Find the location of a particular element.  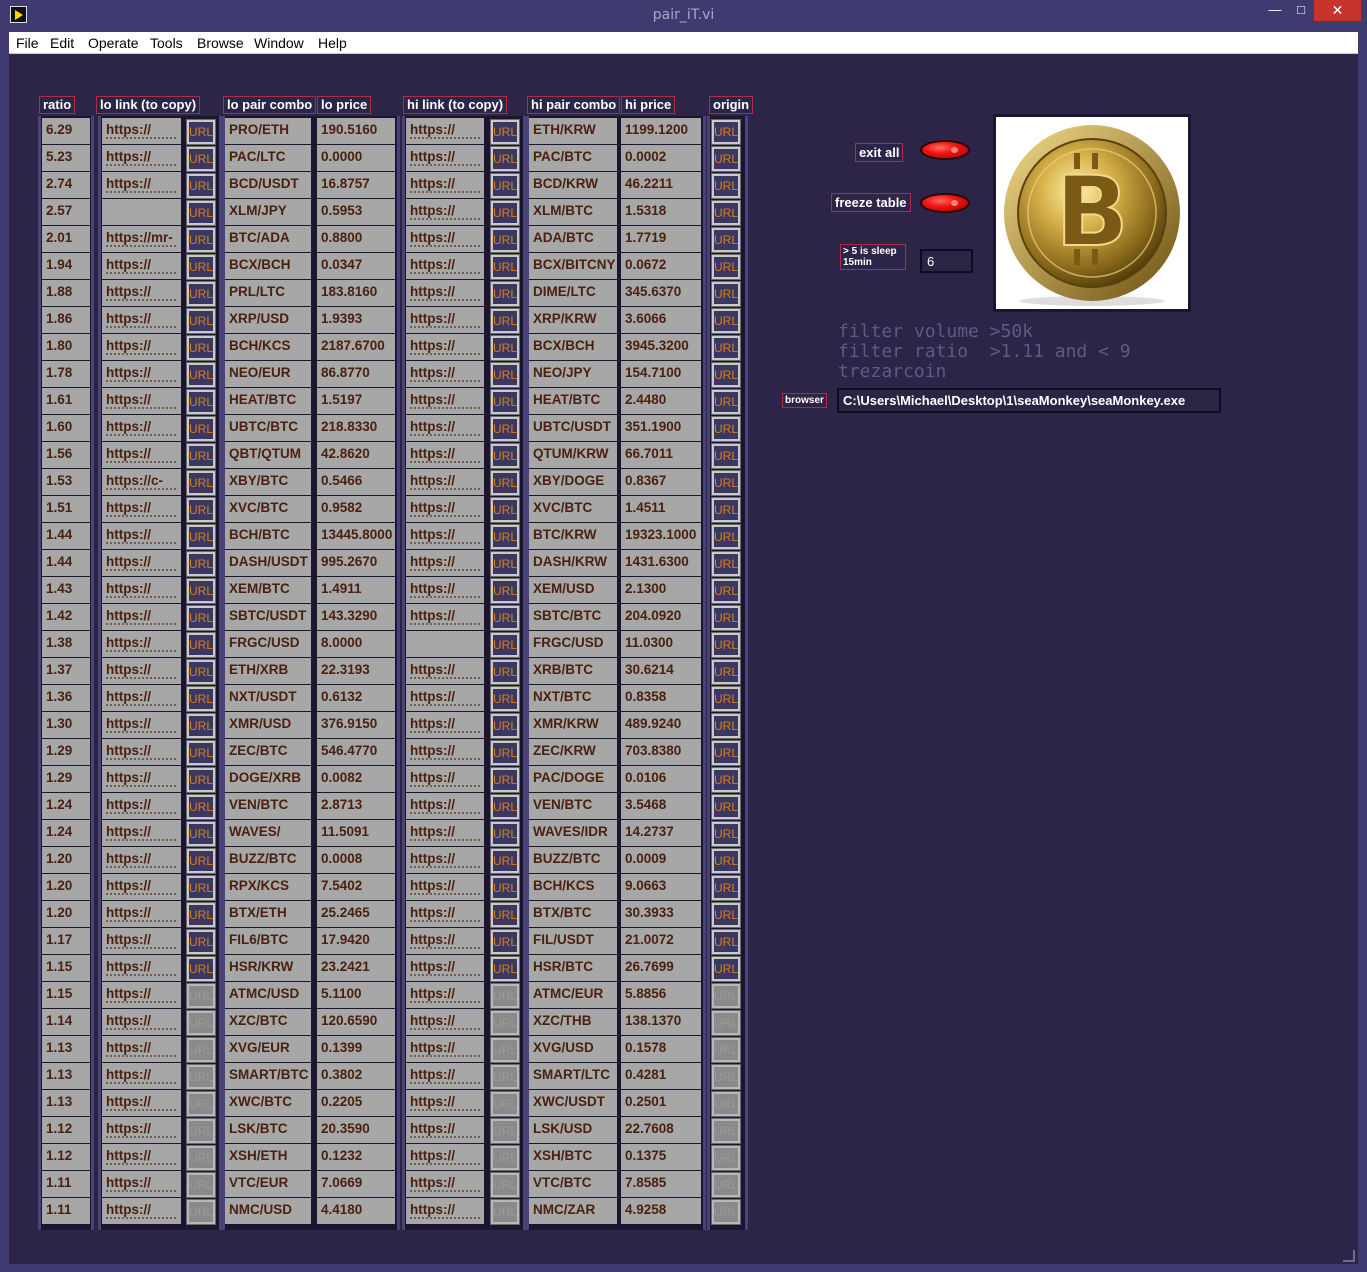

resize-grip-icon is located at coordinates (1349, 1256).